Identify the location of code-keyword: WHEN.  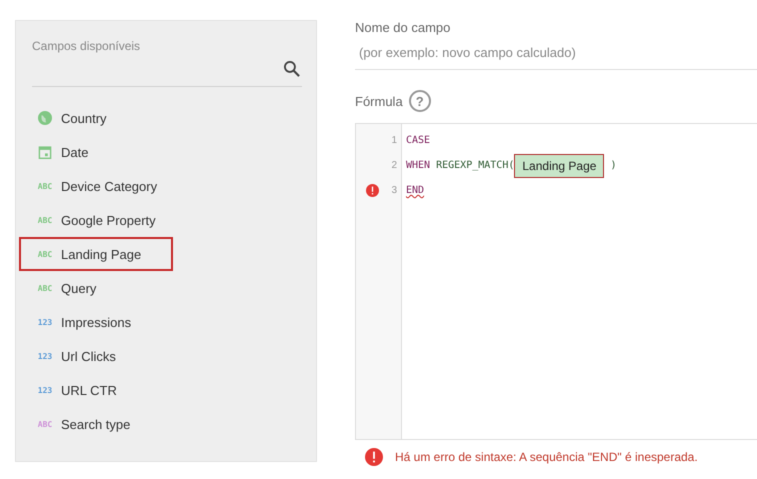
(418, 165).